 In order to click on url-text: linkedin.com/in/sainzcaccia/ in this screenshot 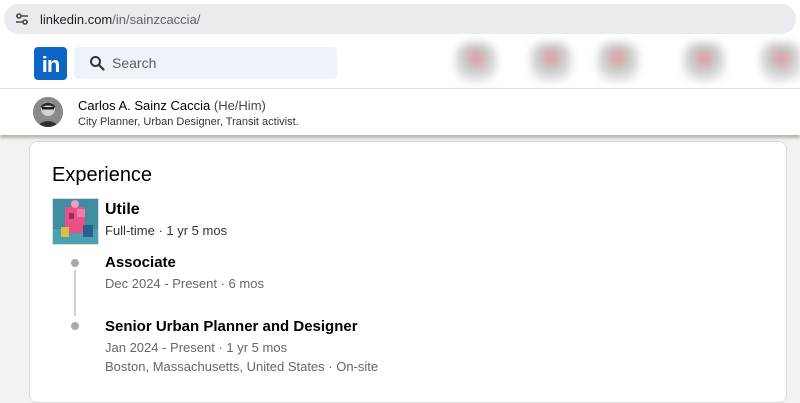, I will do `click(120, 19)`.